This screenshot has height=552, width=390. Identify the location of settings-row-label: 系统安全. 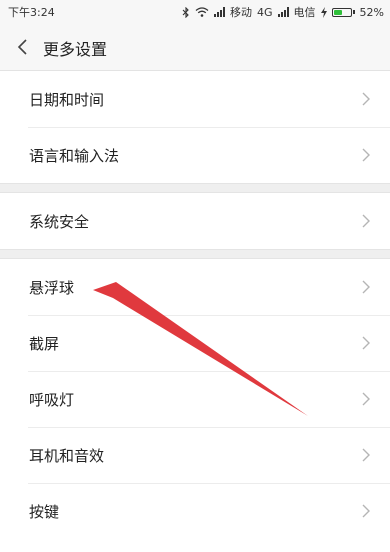
(59, 222).